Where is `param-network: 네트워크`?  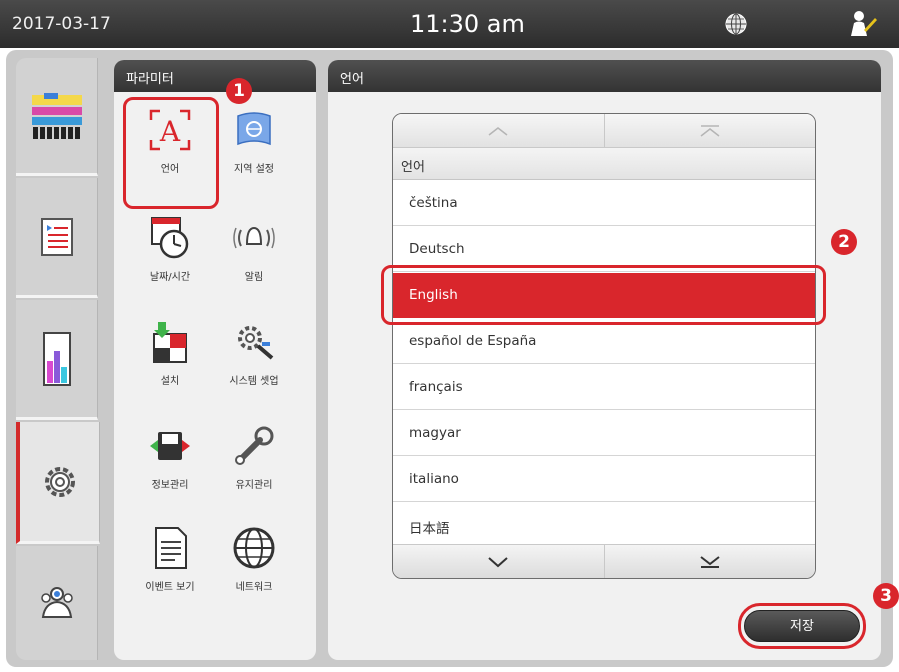 param-network: 네트워크 is located at coordinates (254, 559).